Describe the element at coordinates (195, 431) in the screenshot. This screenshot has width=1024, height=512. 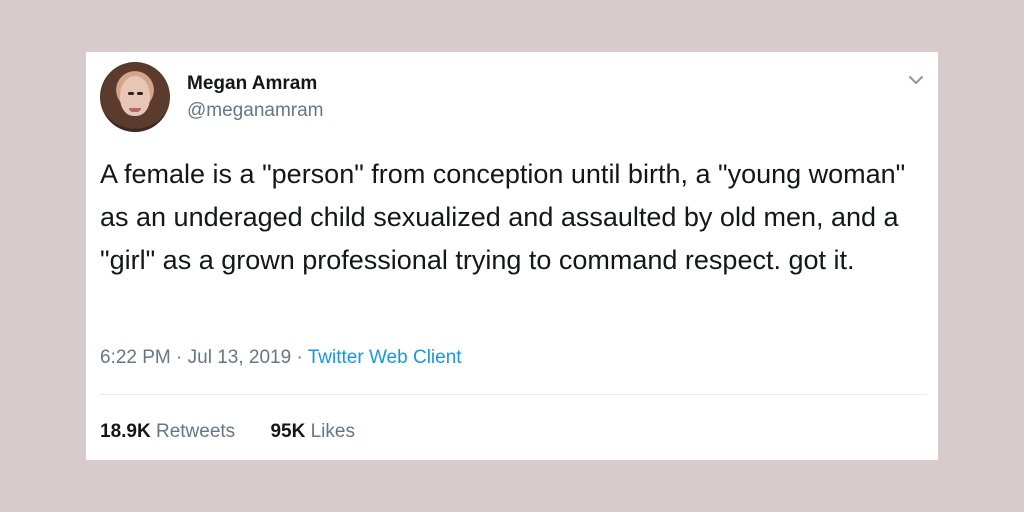
I see `retweets-label: Retweets` at that location.